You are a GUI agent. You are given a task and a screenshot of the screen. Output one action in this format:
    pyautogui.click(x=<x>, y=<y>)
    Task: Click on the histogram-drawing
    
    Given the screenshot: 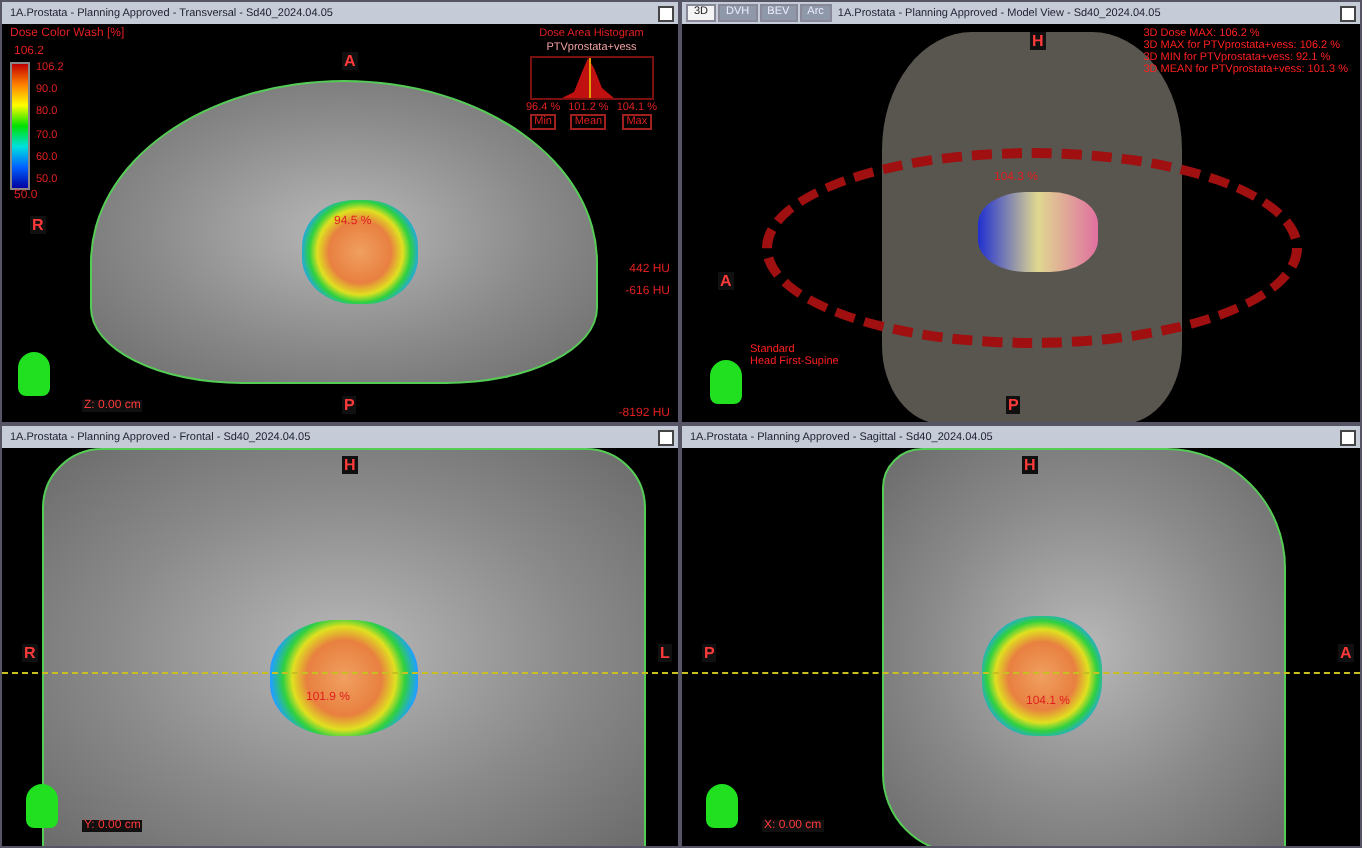 What is the action you would take?
    pyautogui.click(x=591, y=78)
    